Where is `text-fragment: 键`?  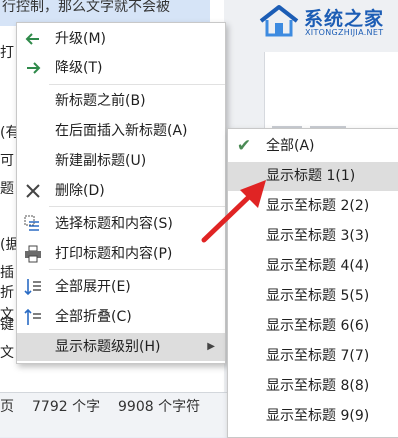 text-fragment: 键 is located at coordinates (7, 325).